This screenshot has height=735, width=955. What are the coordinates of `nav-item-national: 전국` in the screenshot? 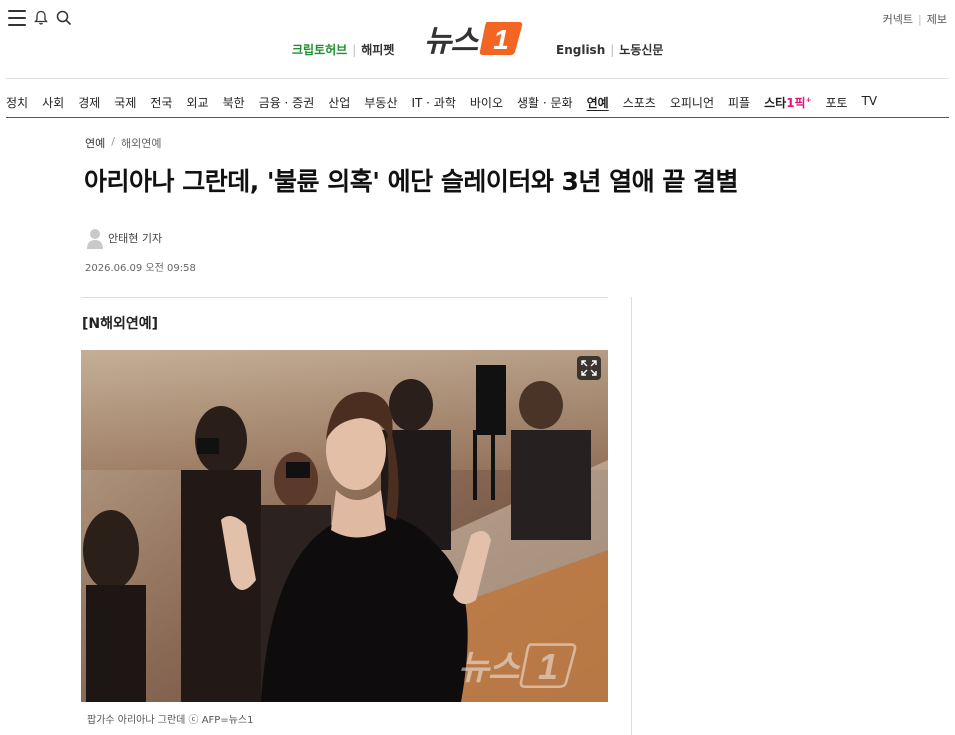 It's located at (161, 102).